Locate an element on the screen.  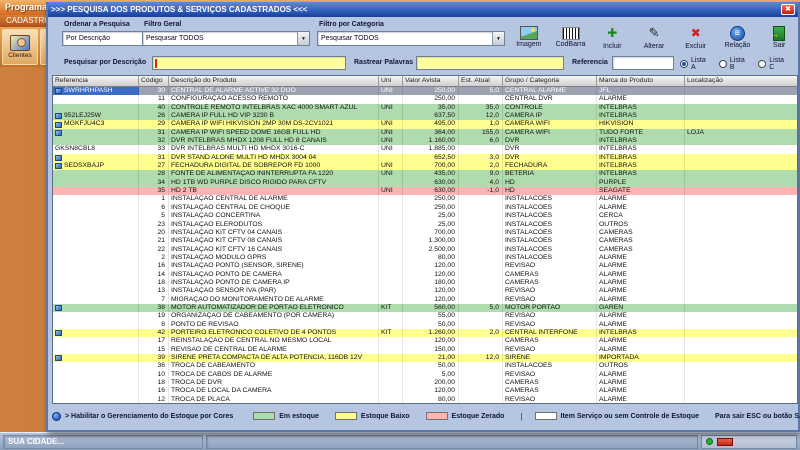
cell: DVR INTELBRAS MHDX 1208 FULL HD 8 CANAIS is located at coordinates (274, 141).